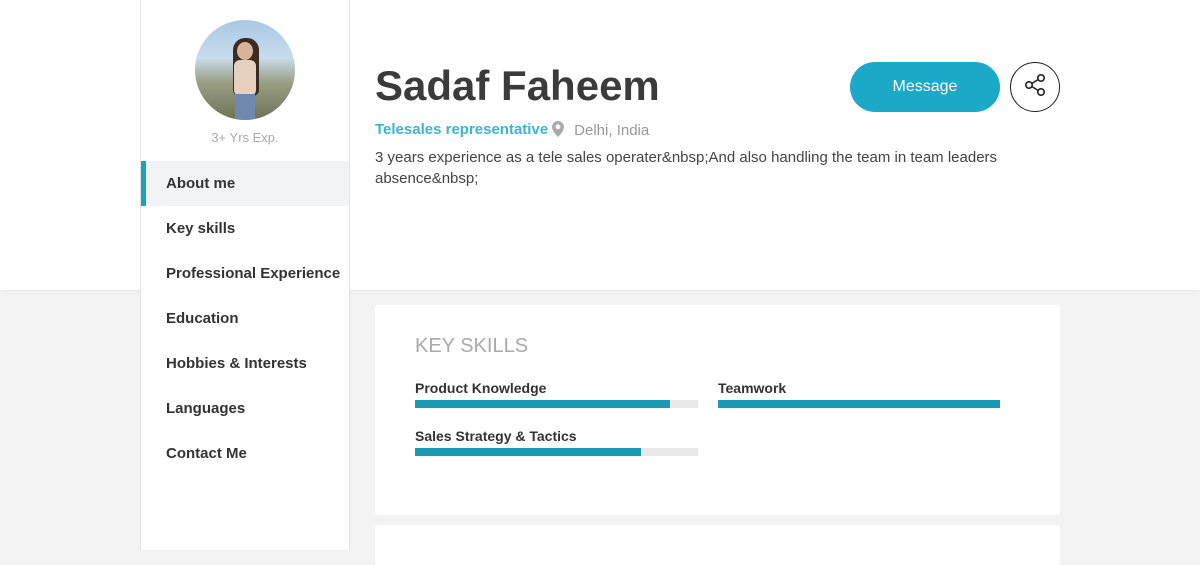 This screenshot has width=1200, height=565. What do you see at coordinates (563, 130) in the screenshot?
I see `map-pin-icon` at bounding box center [563, 130].